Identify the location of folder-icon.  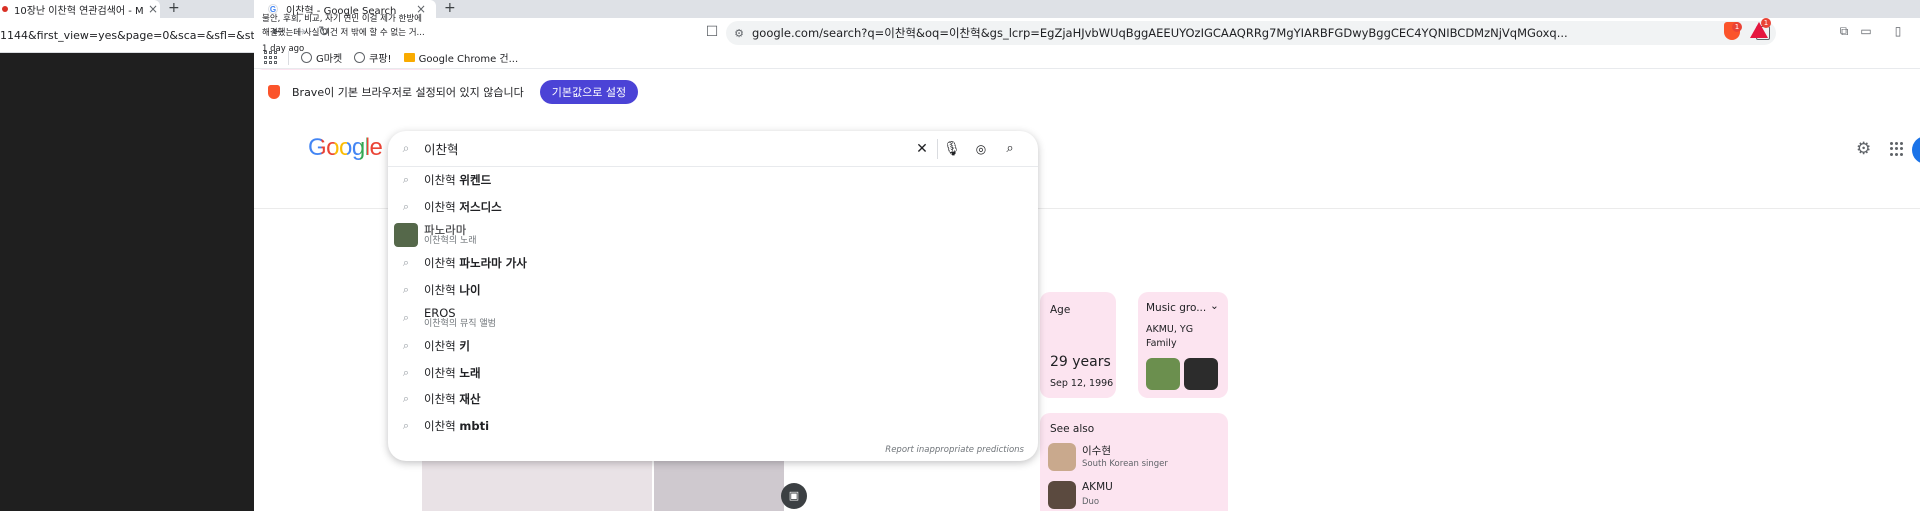
(409, 57).